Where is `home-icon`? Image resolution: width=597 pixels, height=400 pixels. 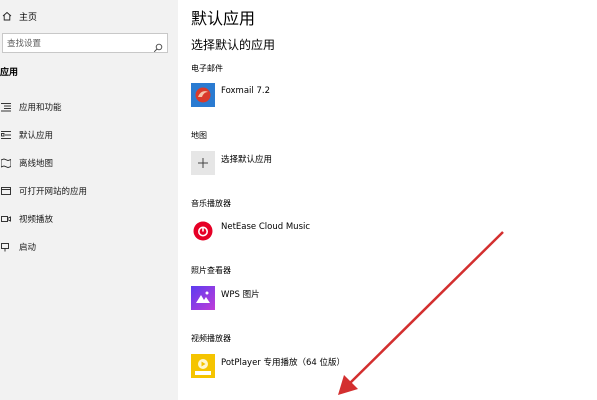
home-icon is located at coordinates (7, 16).